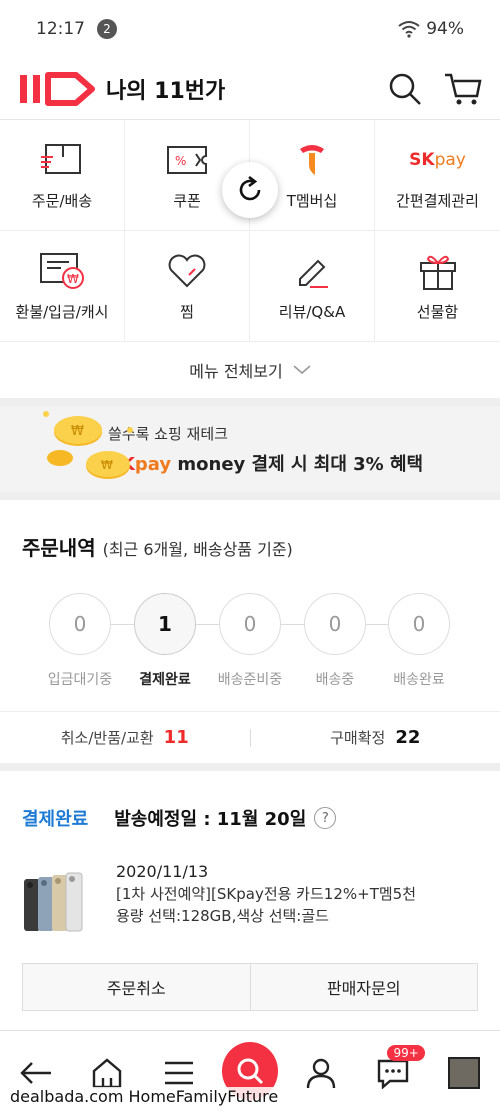  What do you see at coordinates (178, 1073) in the screenshot?
I see `hamburger-menu-icon` at bounding box center [178, 1073].